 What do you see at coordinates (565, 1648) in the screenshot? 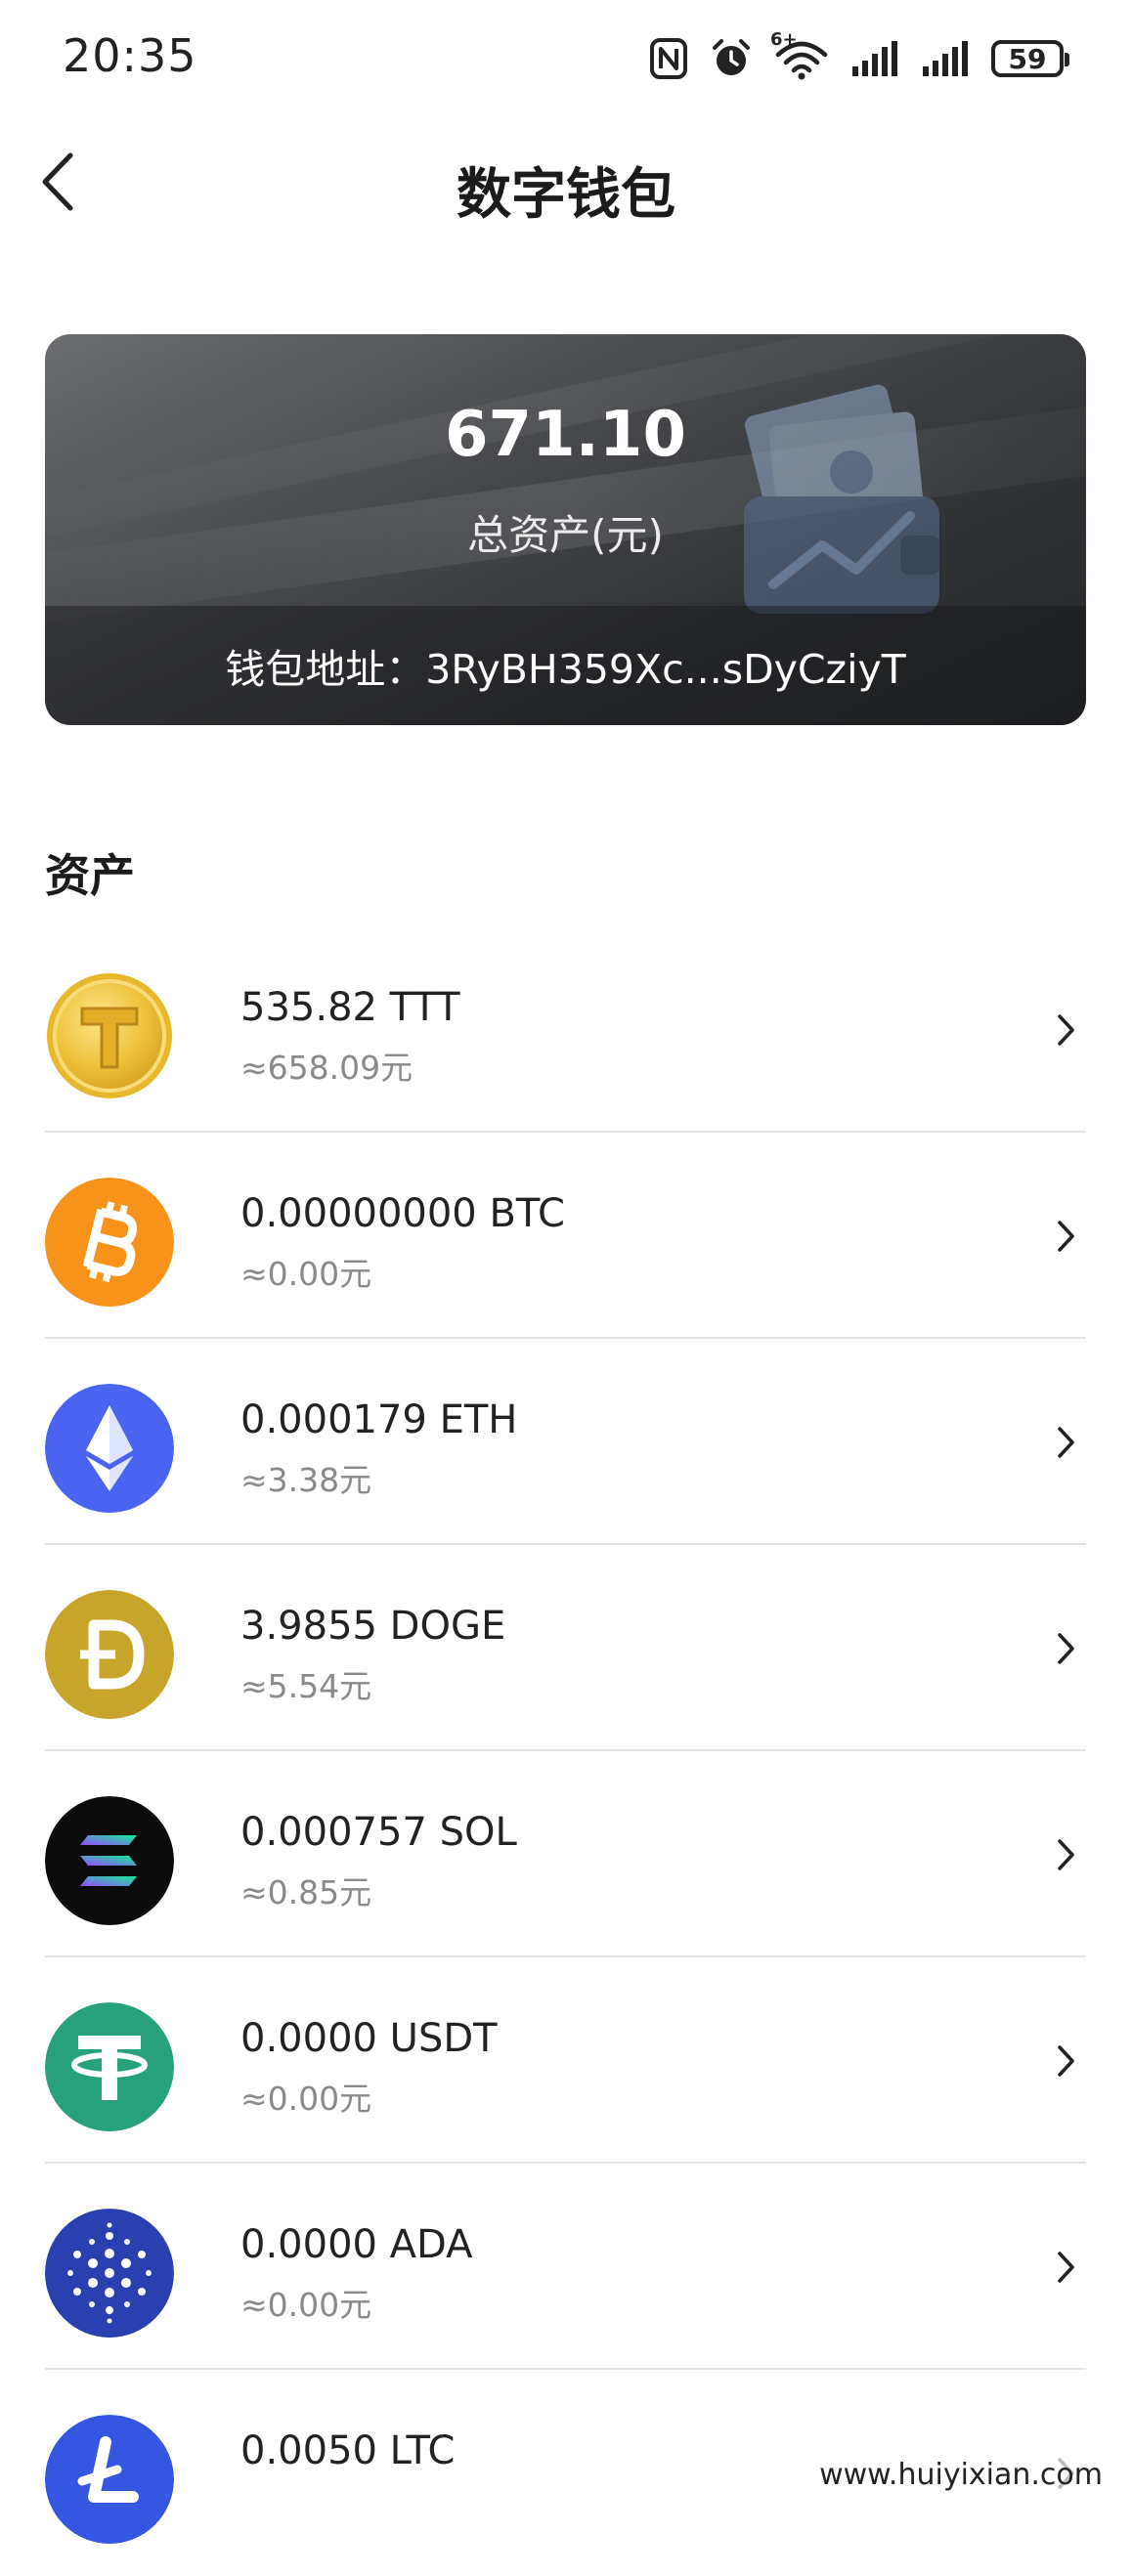
I see `asset-row-doge: 3.9855 DOGE ≈5.54元` at bounding box center [565, 1648].